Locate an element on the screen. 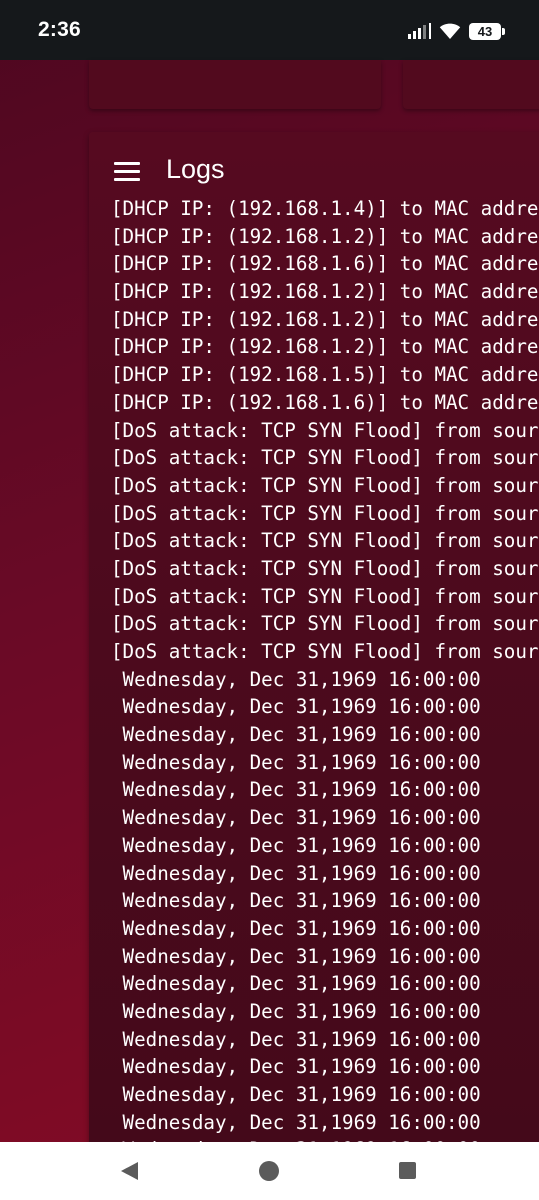 The width and height of the screenshot is (539, 1200). signal-icon is located at coordinates (419, 31).